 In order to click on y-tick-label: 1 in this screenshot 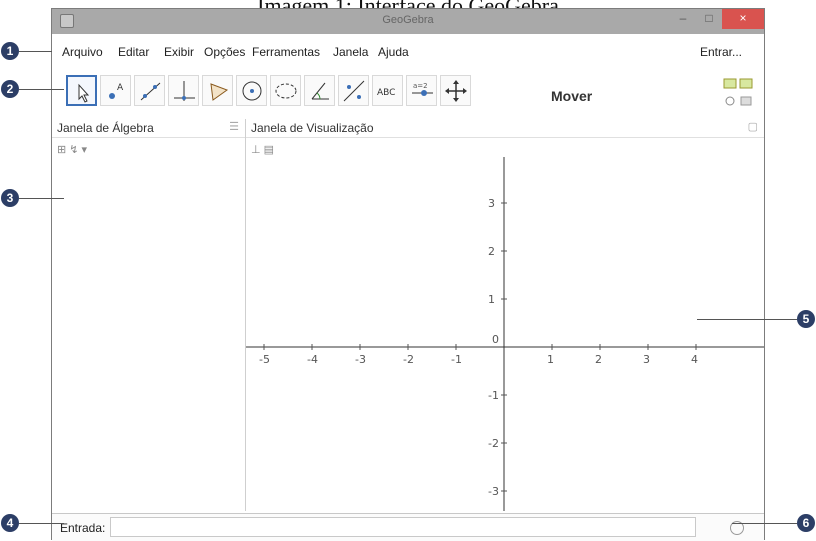, I will do `click(491, 299)`.